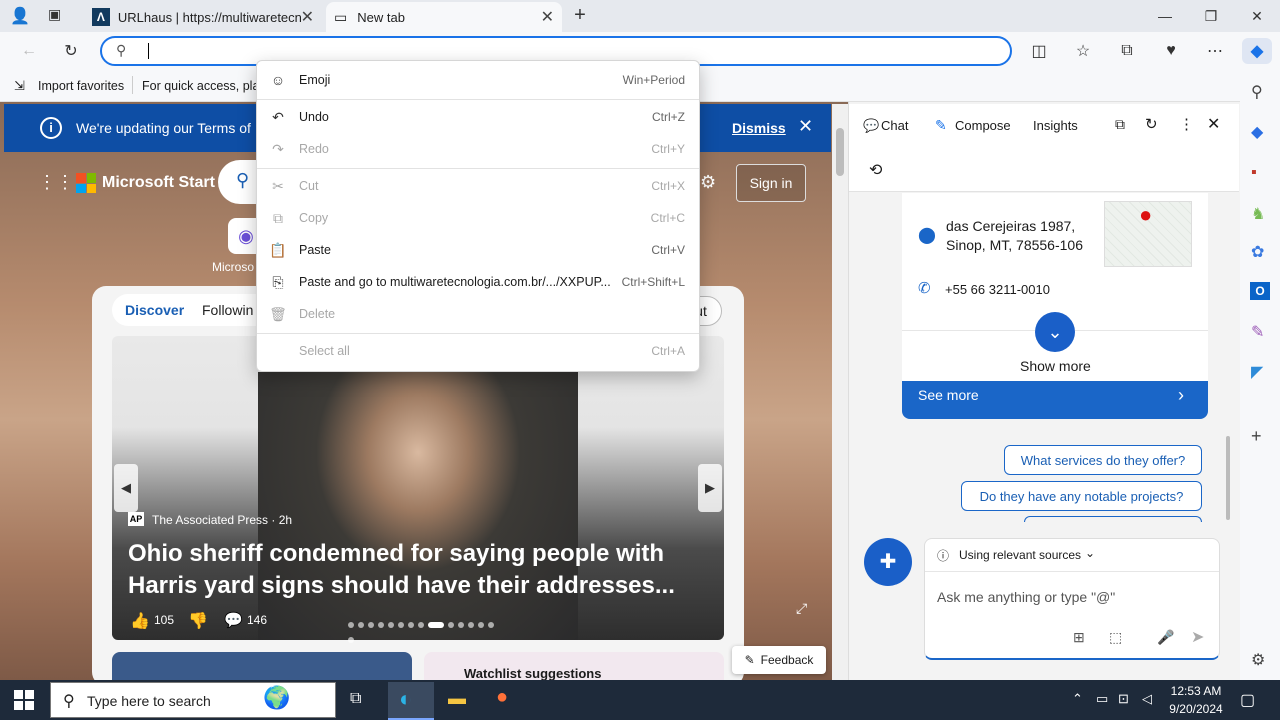 This screenshot has height=720, width=1280. Describe the element at coordinates (1147, 699) in the screenshot. I see `volume-icon: ◁` at that location.